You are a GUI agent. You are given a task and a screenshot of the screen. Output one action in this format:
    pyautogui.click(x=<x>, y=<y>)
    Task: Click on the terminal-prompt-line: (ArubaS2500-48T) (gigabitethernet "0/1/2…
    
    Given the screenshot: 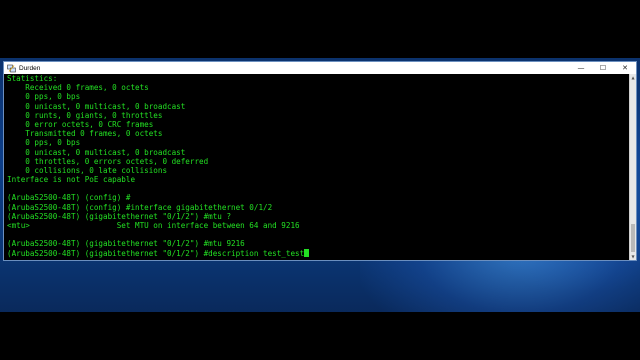 What is the action you would take?
    pyautogui.click(x=318, y=253)
    